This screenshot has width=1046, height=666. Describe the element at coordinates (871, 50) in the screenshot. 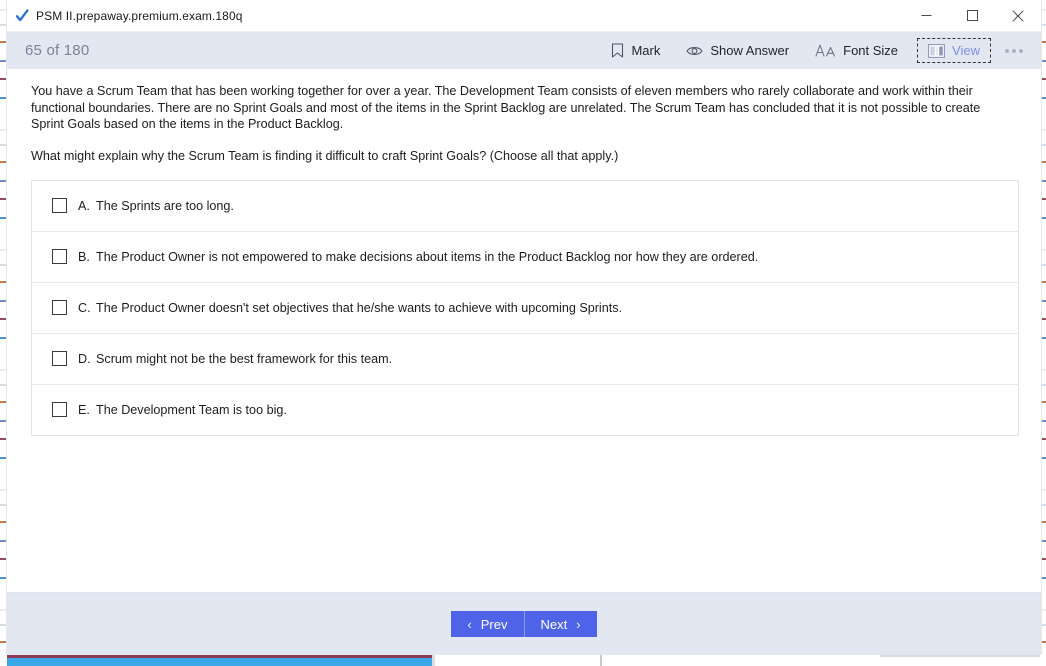

I see `font-size-label: Font Size` at that location.